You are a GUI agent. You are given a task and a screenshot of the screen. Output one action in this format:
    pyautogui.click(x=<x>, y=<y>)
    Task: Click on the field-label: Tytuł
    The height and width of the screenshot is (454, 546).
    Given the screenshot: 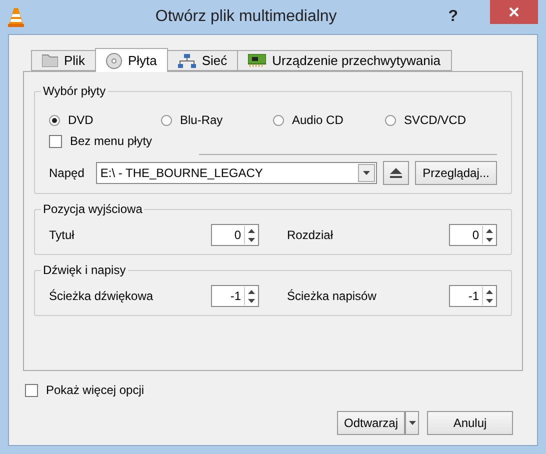 What is the action you would take?
    pyautogui.click(x=62, y=235)
    